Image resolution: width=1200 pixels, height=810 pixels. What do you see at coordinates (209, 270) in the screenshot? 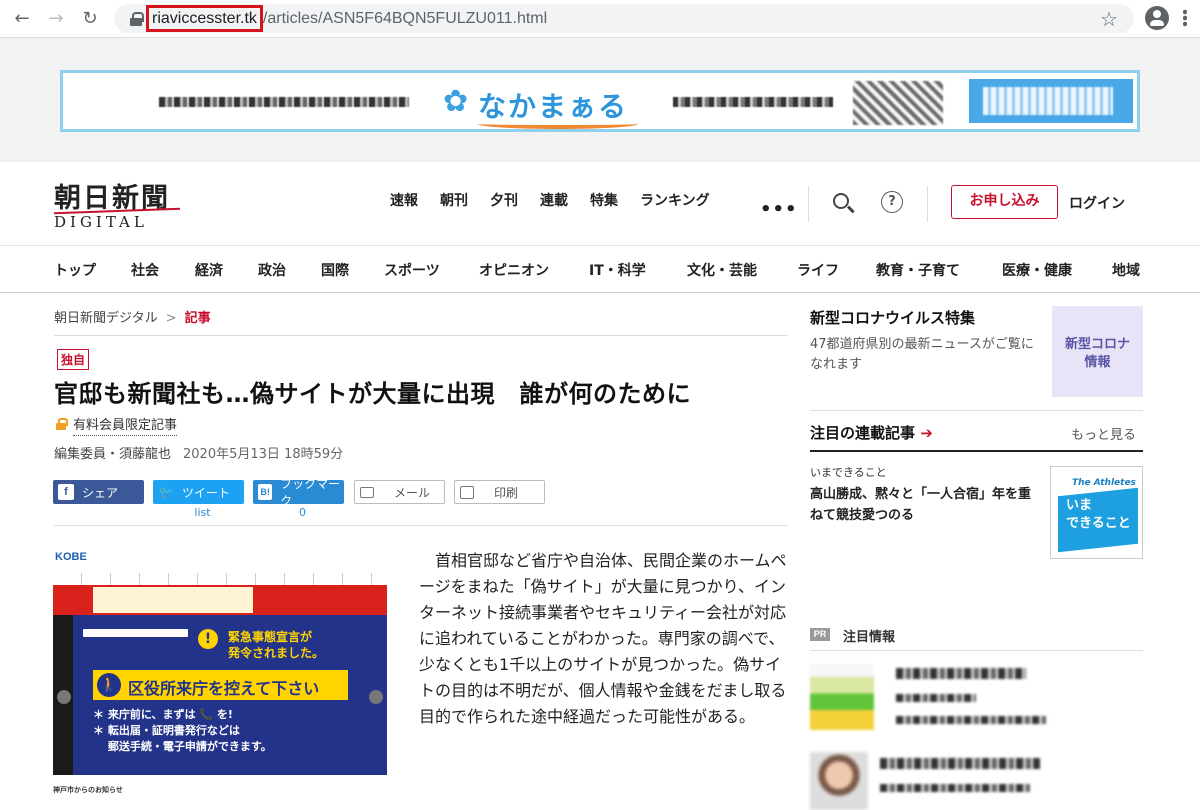
I see `cat-economy: 経済` at bounding box center [209, 270].